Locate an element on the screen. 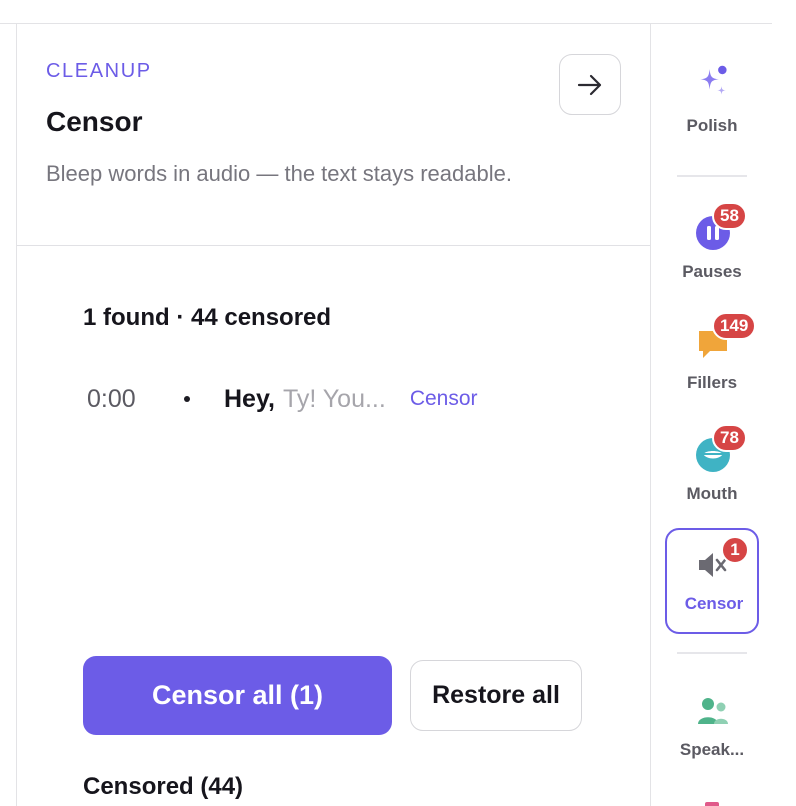  top-bar is located at coordinates (386, 12).